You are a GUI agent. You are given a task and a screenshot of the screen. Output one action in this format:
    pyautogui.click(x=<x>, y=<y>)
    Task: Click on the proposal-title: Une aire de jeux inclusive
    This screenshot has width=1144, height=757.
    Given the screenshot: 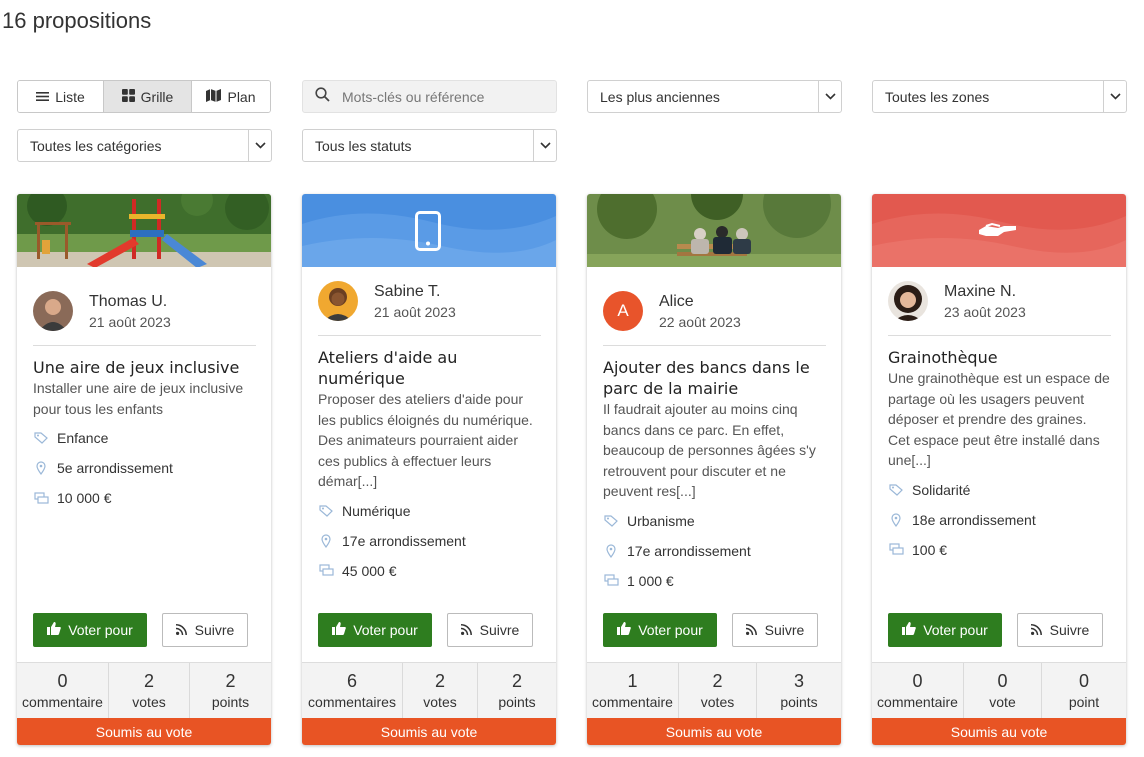 What is the action you would take?
    pyautogui.click(x=144, y=367)
    